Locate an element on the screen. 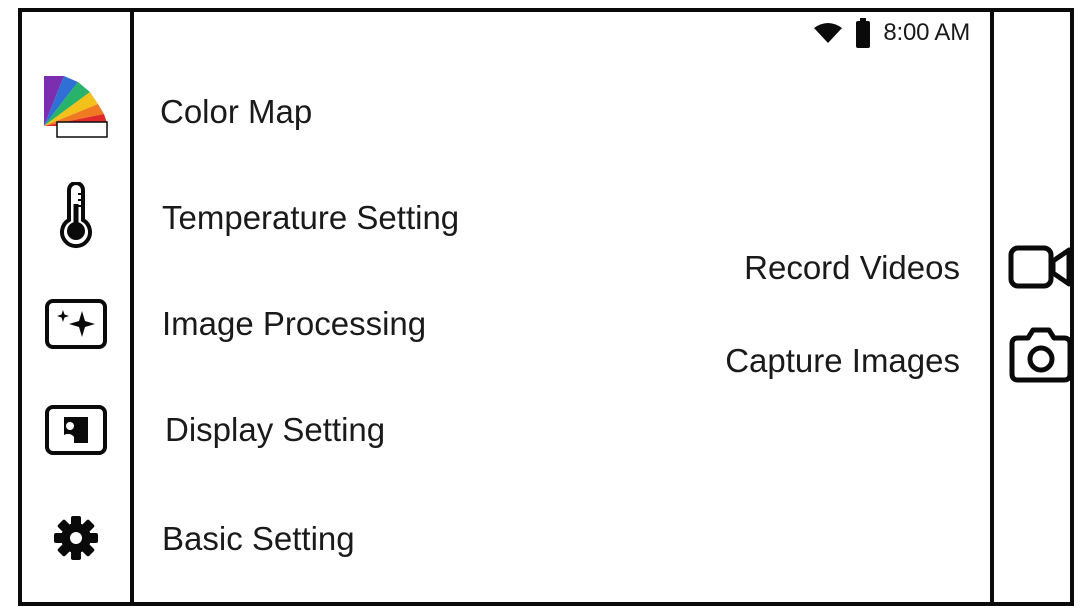  right-divider is located at coordinates (992, 307).